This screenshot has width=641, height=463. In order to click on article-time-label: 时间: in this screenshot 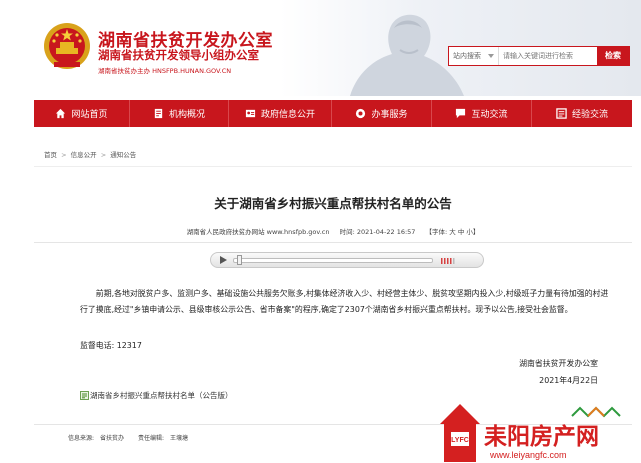, I will do `click(347, 232)`.